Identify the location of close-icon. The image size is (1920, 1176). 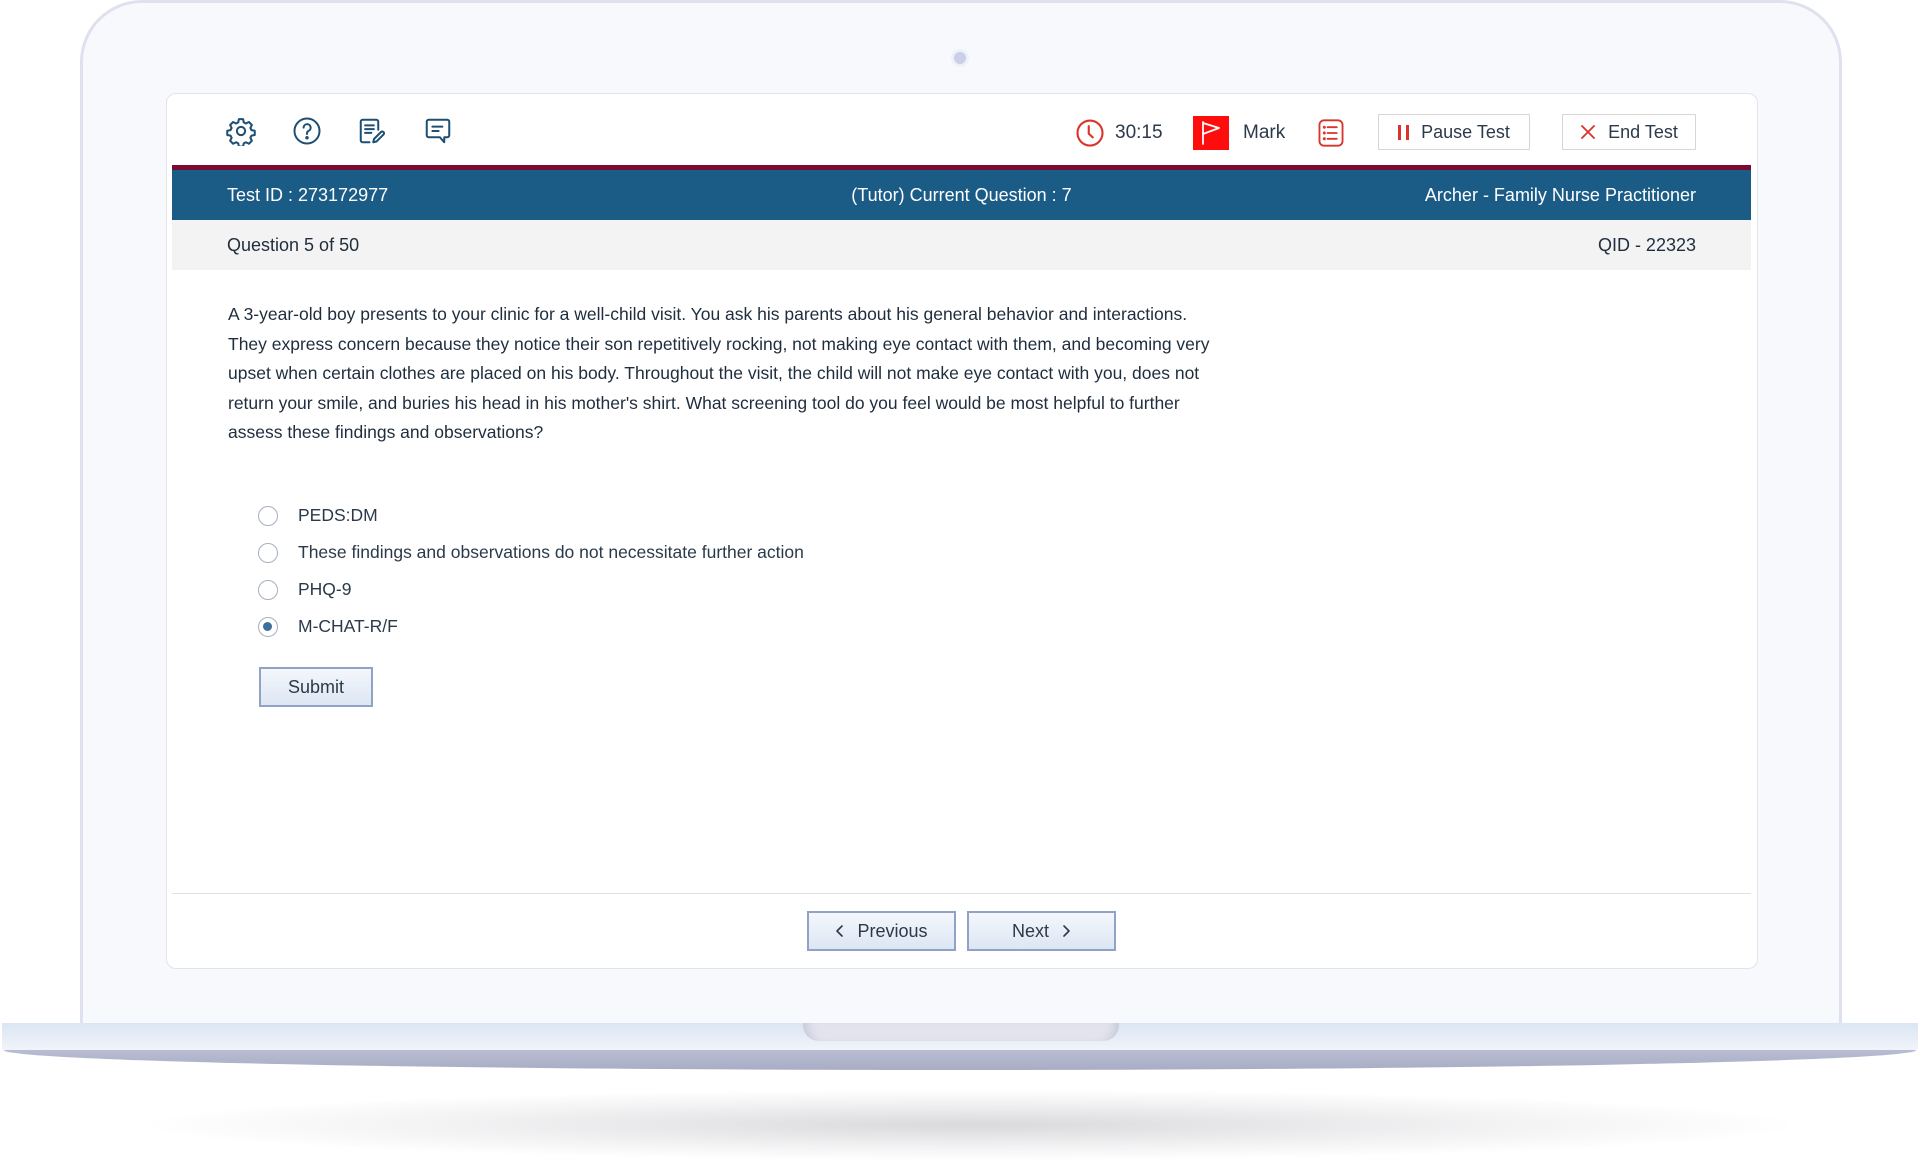
(1588, 132).